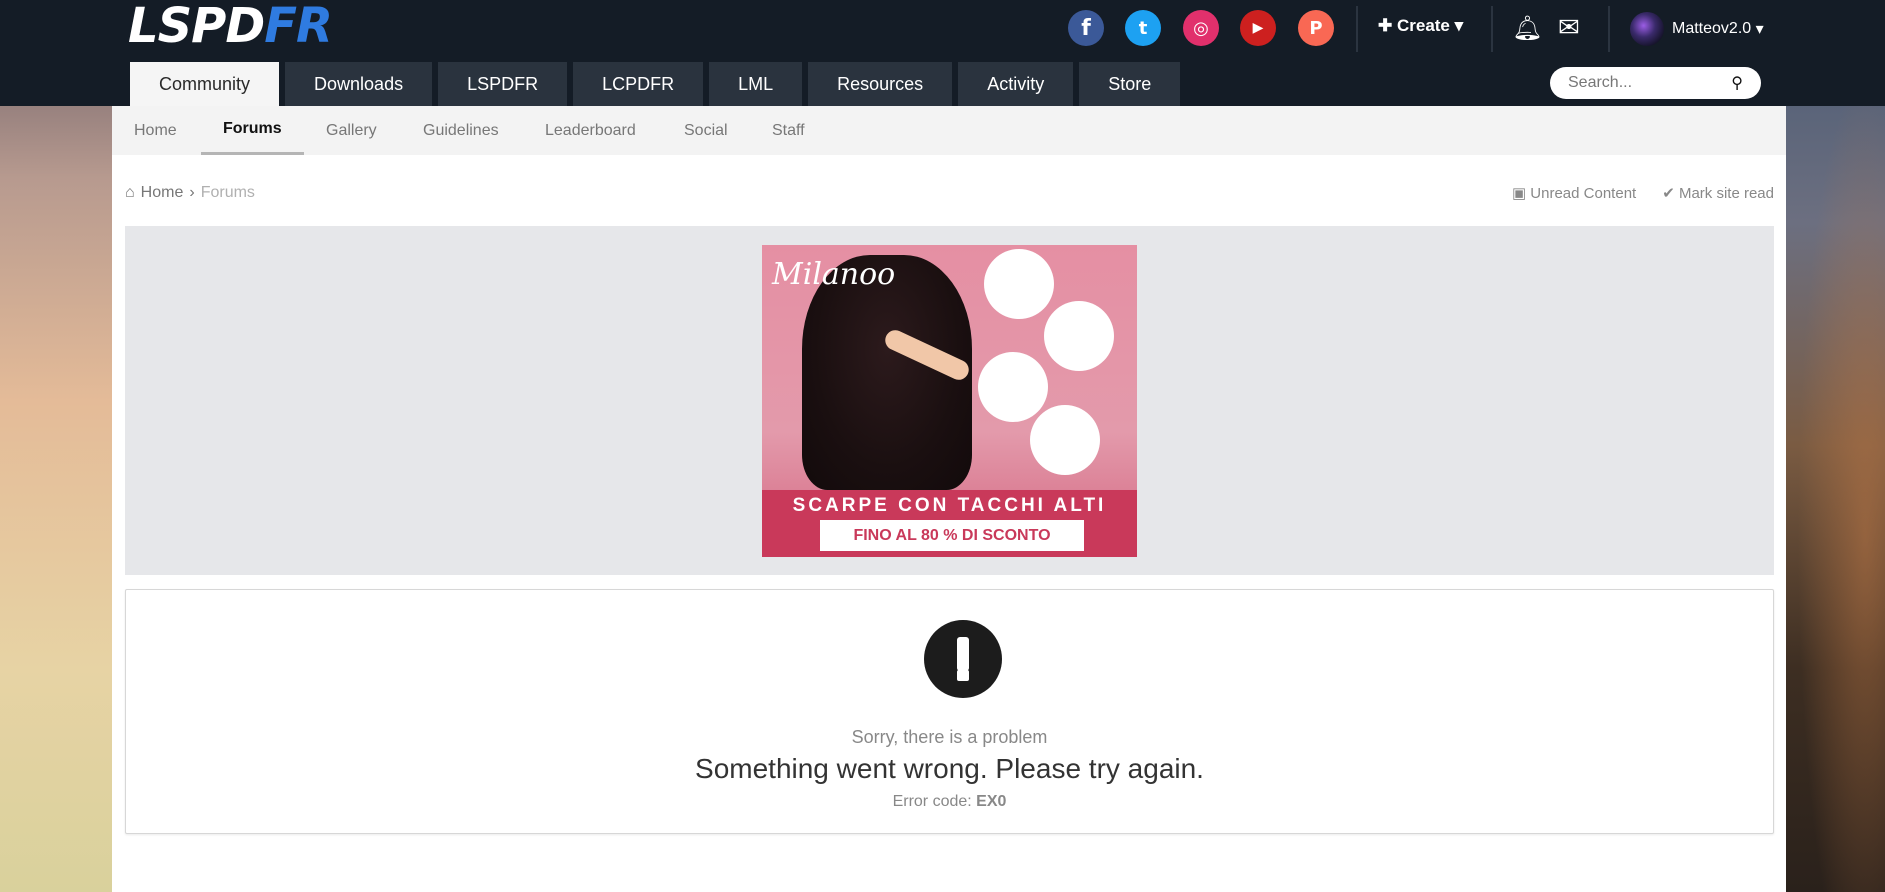 The height and width of the screenshot is (892, 1885). Describe the element at coordinates (991, 801) in the screenshot. I see `error-code-value: EX0` at that location.